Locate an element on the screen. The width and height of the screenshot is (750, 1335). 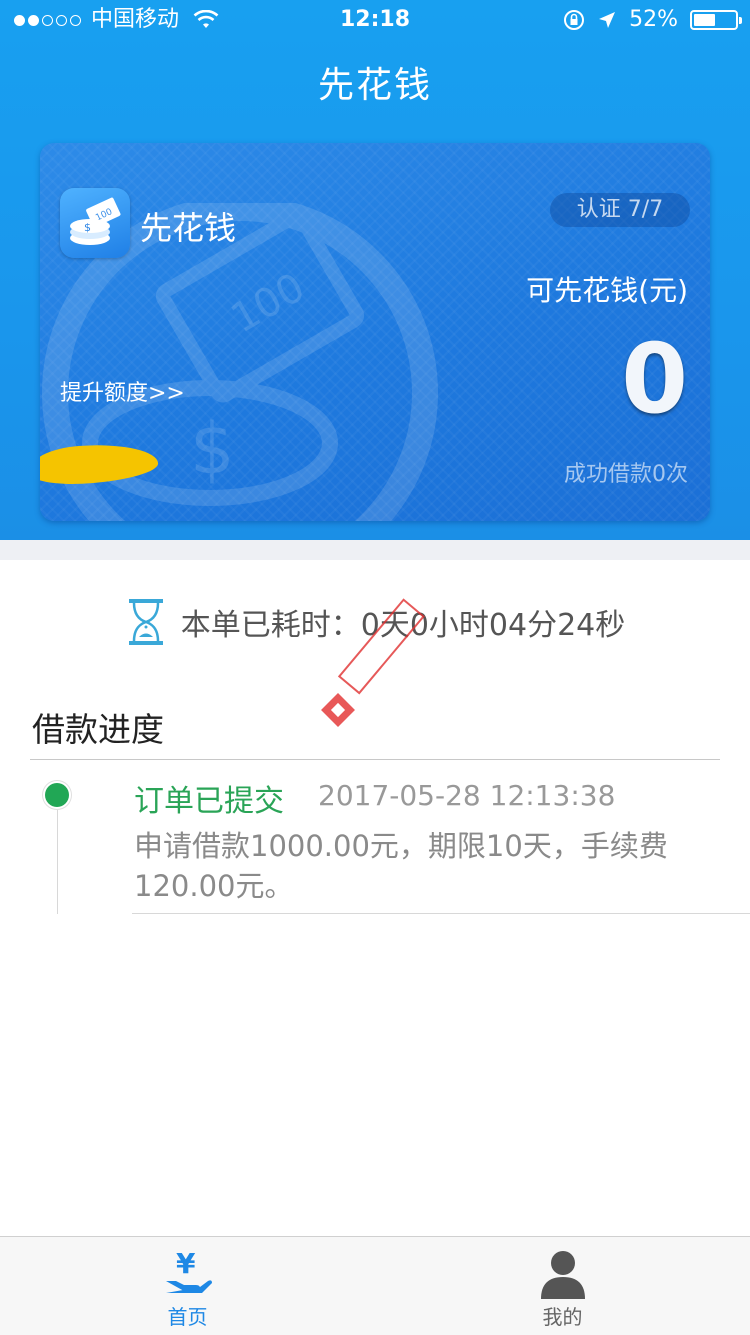
timeline-description: 申请借款1000.00元，期限10天，手续费120.00元。 is located at coordinates (401, 866).